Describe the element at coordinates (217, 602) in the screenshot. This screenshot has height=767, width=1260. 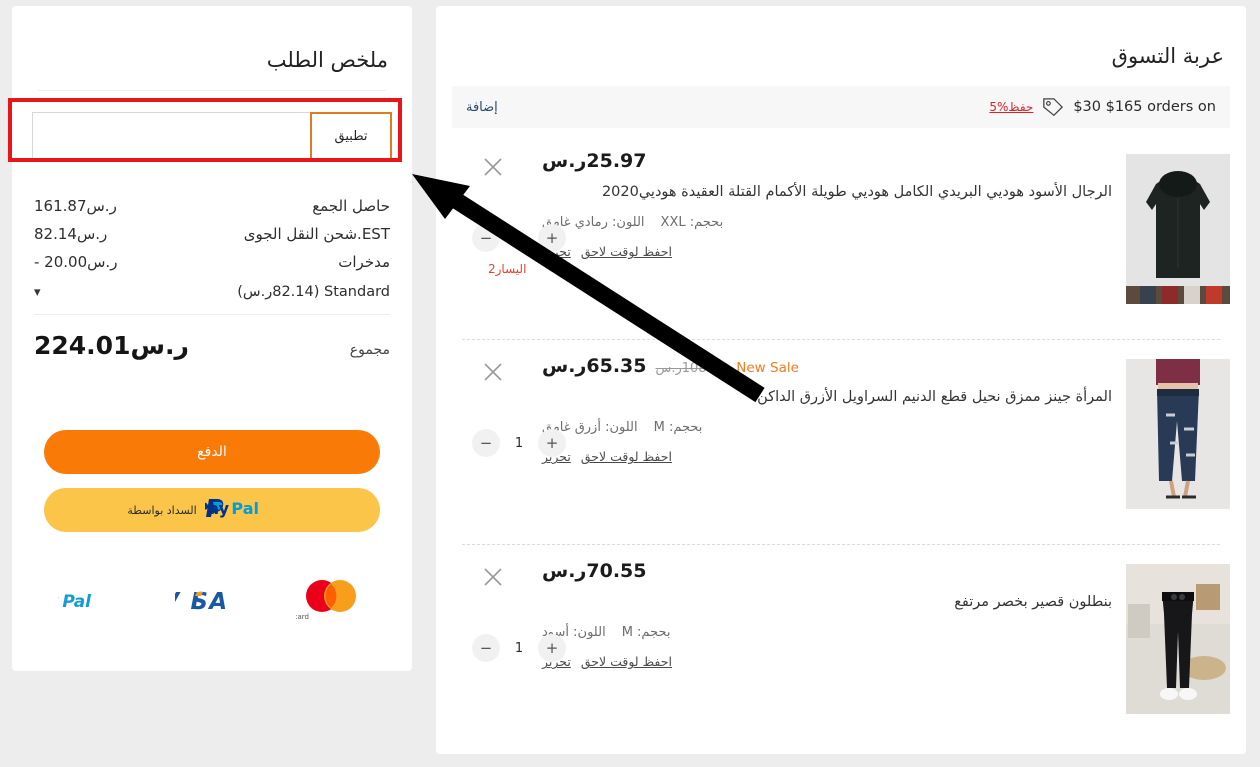
I see `svg-text: A` at that location.